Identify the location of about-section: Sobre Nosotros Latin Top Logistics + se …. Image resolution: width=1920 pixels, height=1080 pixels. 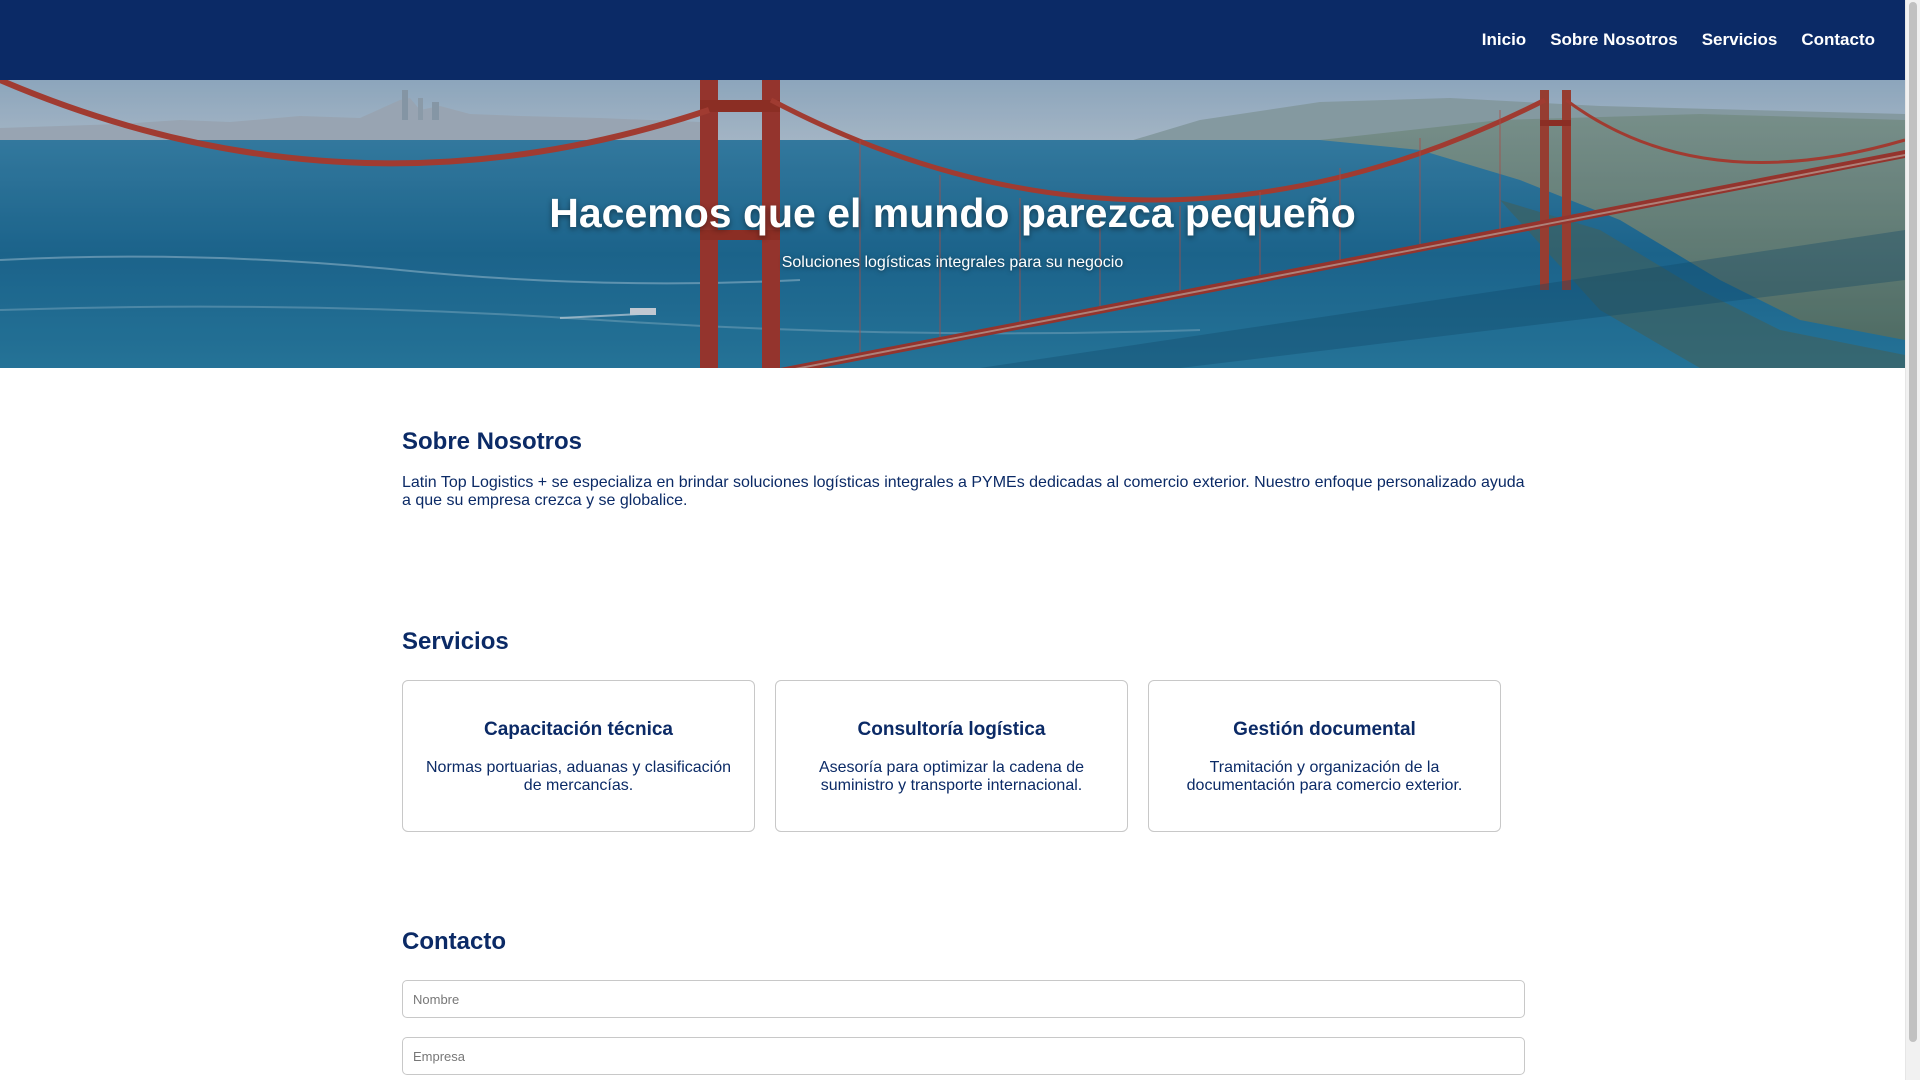
(963, 469).